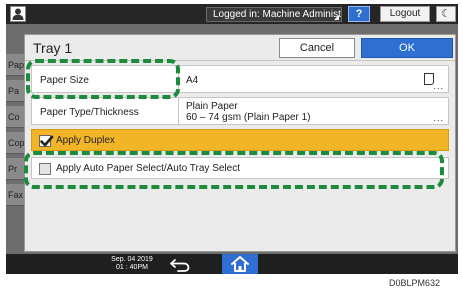 The width and height of the screenshot is (463, 290). I want to click on night-mode-button: ☾, so click(446, 14).